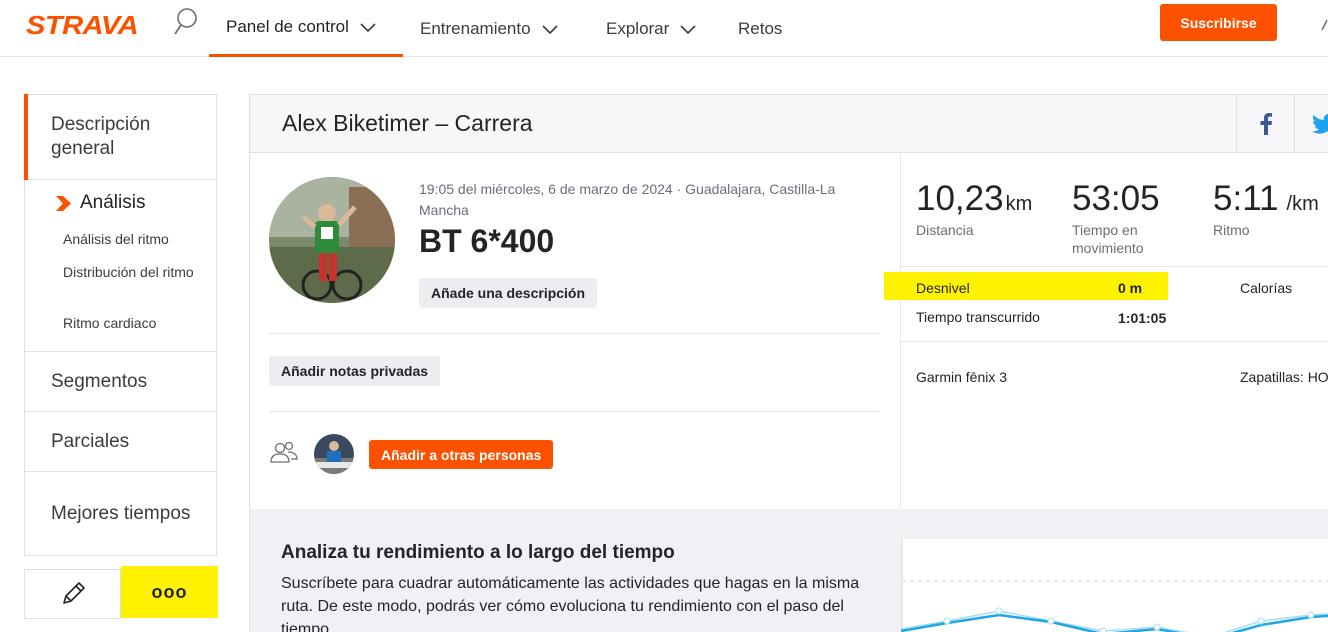 This screenshot has height=632, width=1328. Describe the element at coordinates (113, 202) in the screenshot. I see `sidebar-item-analysis-label: Análisis` at that location.